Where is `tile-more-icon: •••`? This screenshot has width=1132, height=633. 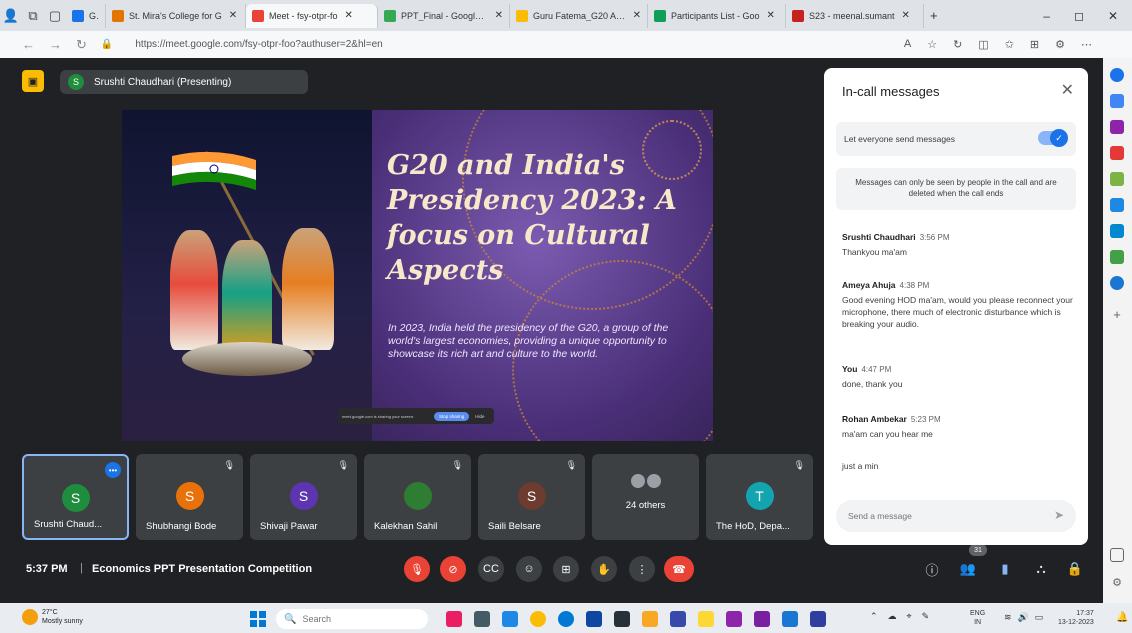
tile-more-icon: ••• is located at coordinates (113, 470).